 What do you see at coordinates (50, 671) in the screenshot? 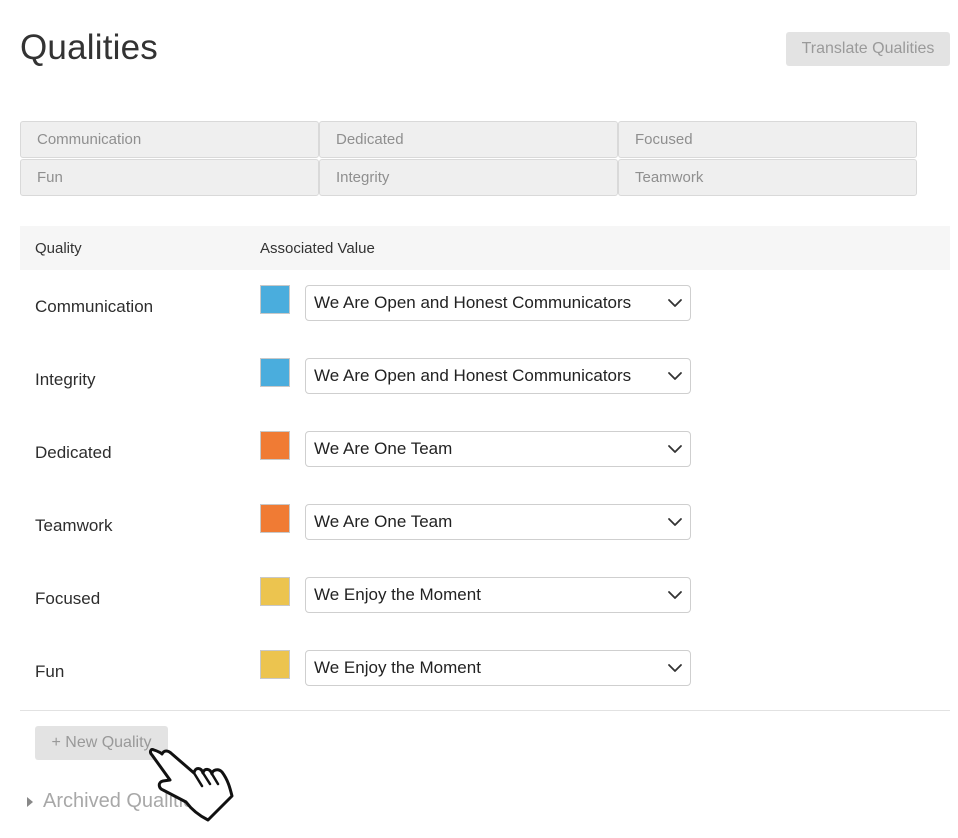
I see `quality-name: Fun` at bounding box center [50, 671].